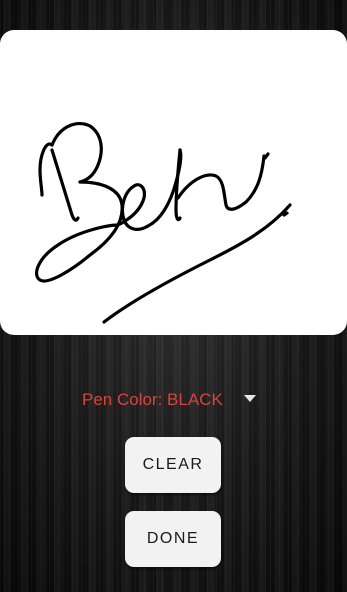 The height and width of the screenshot is (592, 347). What do you see at coordinates (173, 465) in the screenshot?
I see `clear-button: CLEAR` at bounding box center [173, 465].